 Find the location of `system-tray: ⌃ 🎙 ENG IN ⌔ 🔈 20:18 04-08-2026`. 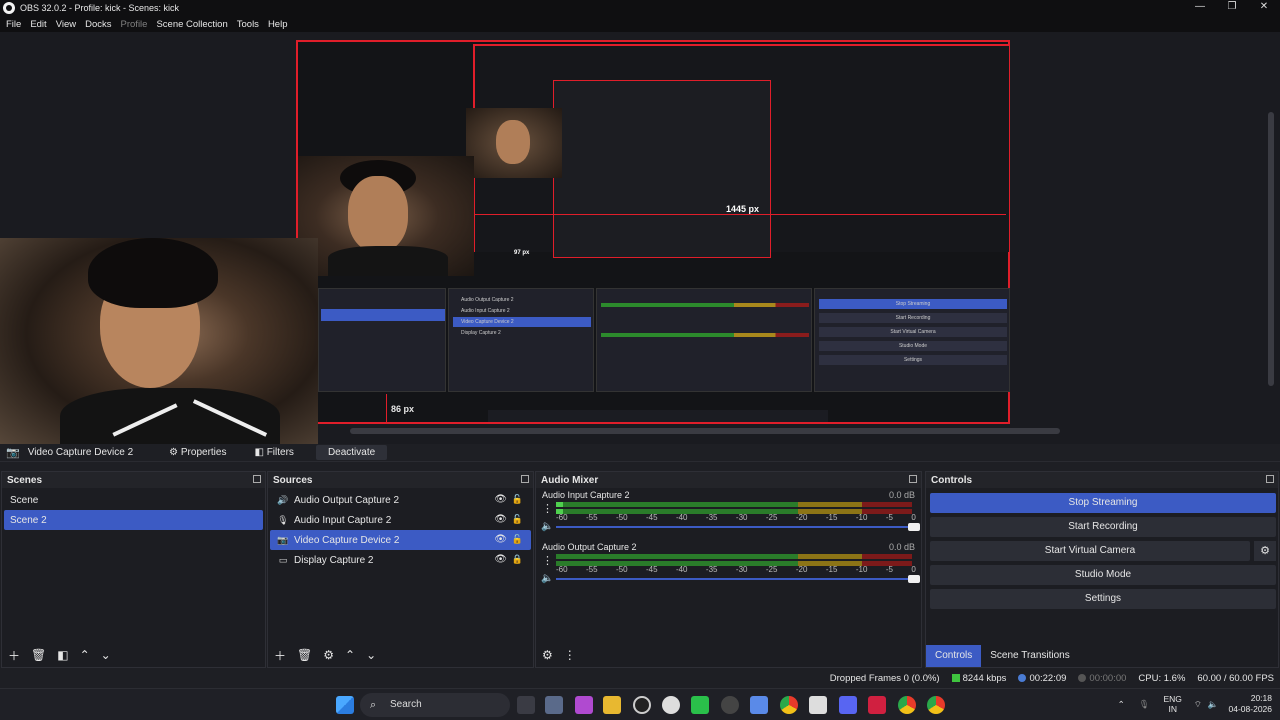

system-tray: ⌃ 🎙 ENG IN ⌔ 🔈 20:18 04-08-2026 is located at coordinates (1195, 704).